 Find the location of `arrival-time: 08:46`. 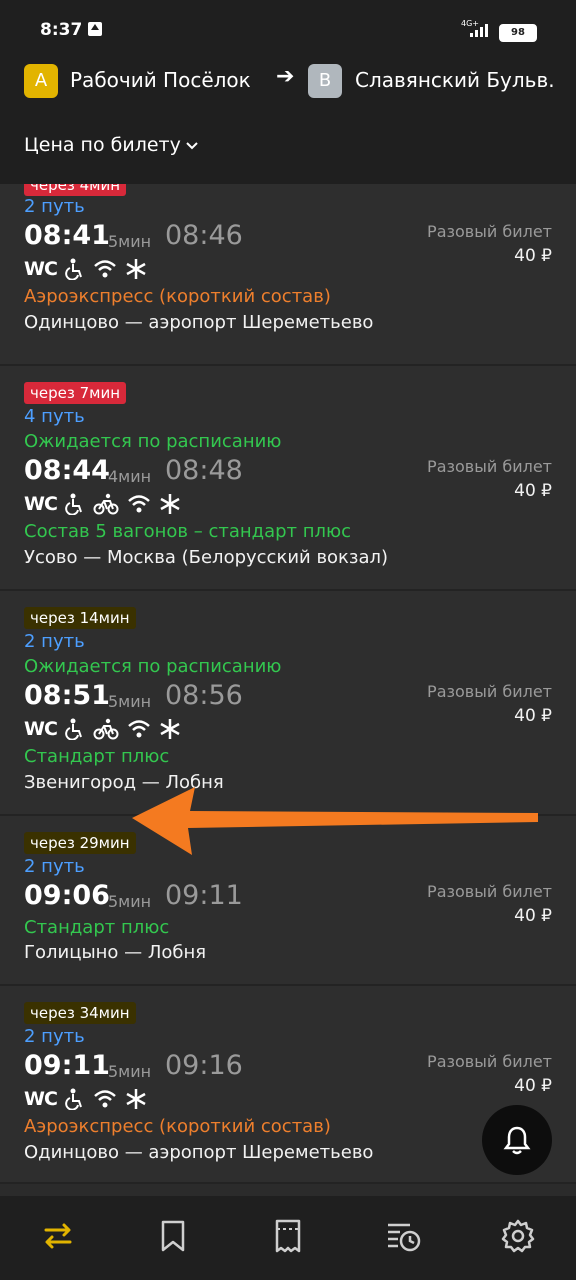

arrival-time: 08:46 is located at coordinates (204, 235).